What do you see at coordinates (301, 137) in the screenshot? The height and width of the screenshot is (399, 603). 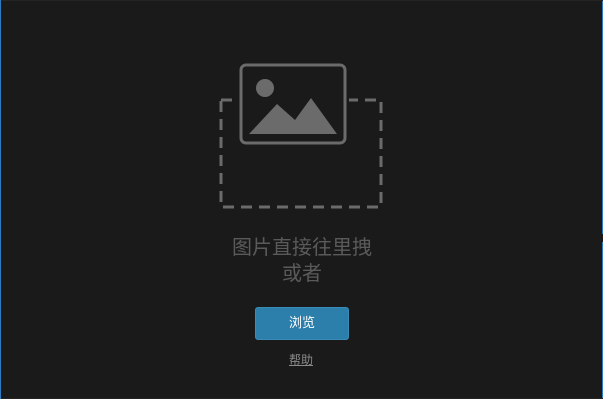 I see `drop-target-illustration` at bounding box center [301, 137].